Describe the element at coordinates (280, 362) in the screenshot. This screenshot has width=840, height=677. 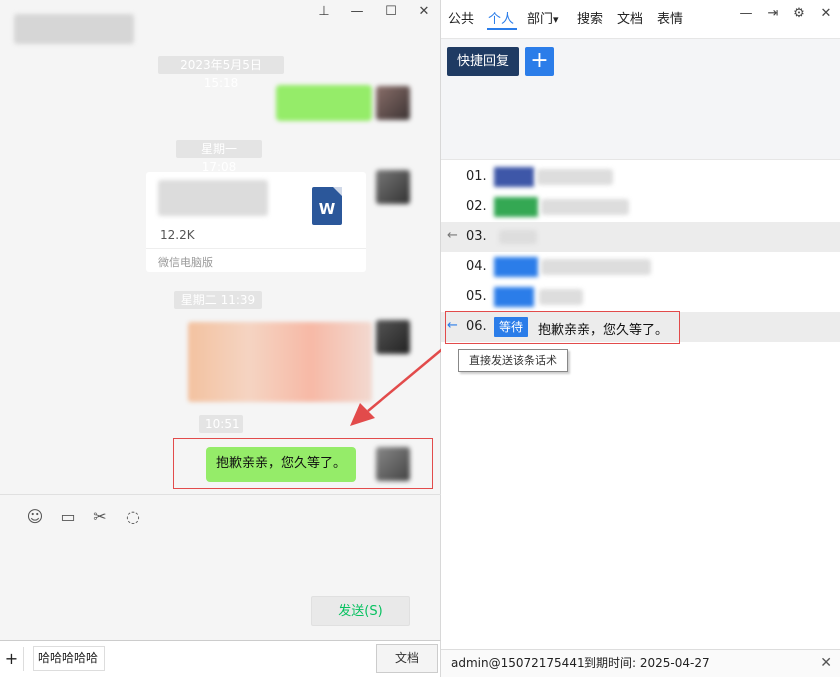
I see `image-message-blurred` at that location.